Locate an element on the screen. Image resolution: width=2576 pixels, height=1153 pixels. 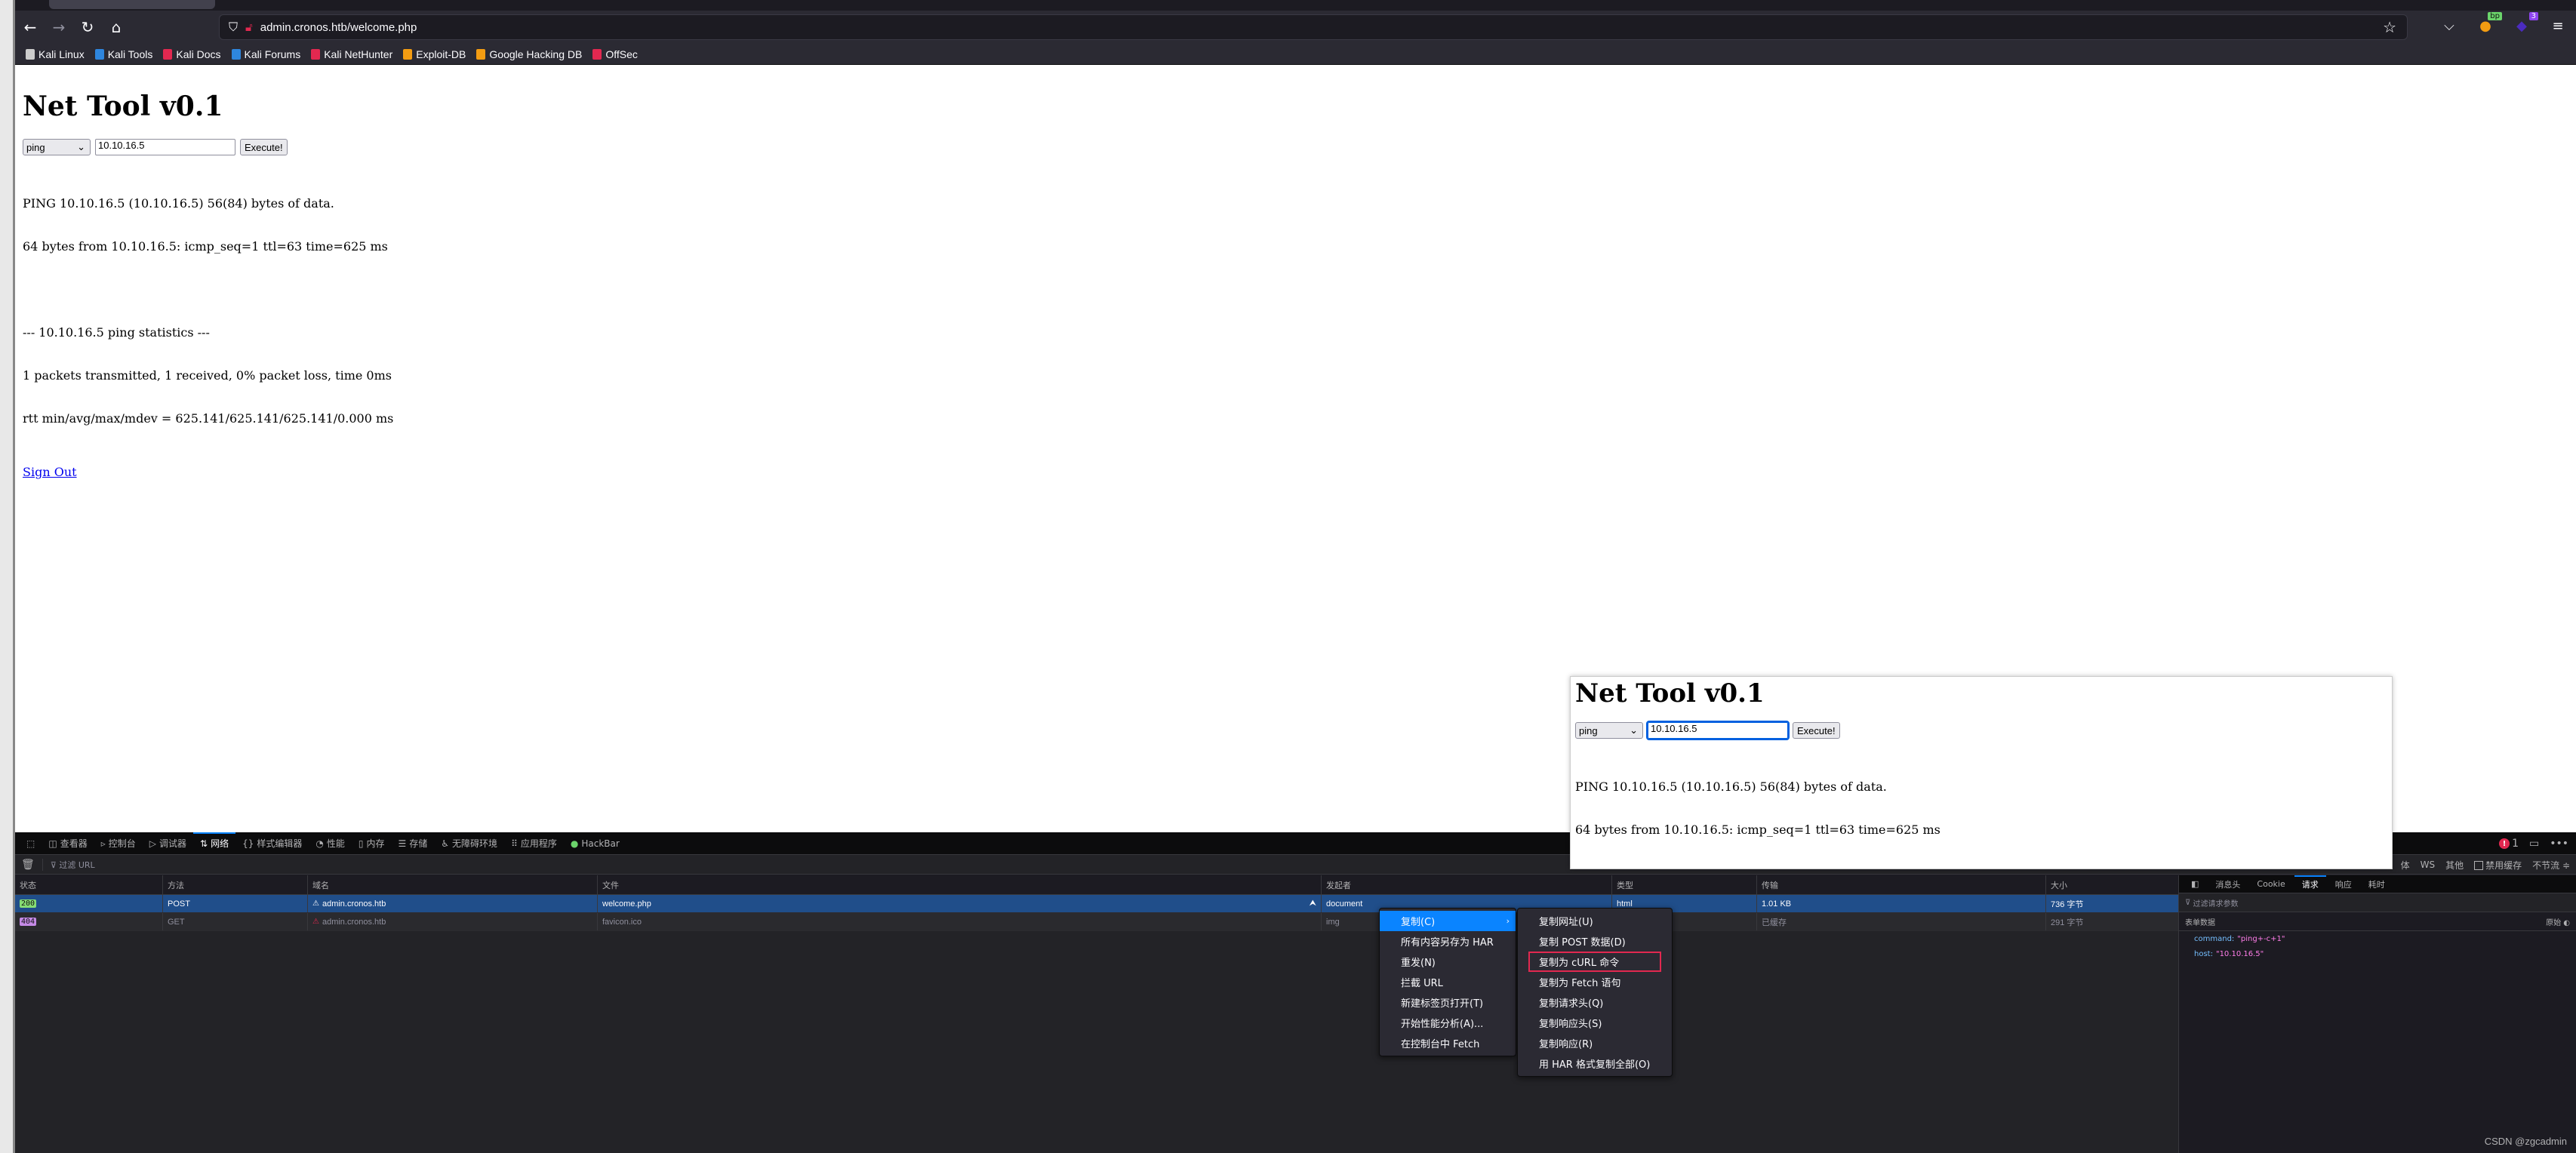
preview-host-input: 10.10.16.5 is located at coordinates (1718, 731).